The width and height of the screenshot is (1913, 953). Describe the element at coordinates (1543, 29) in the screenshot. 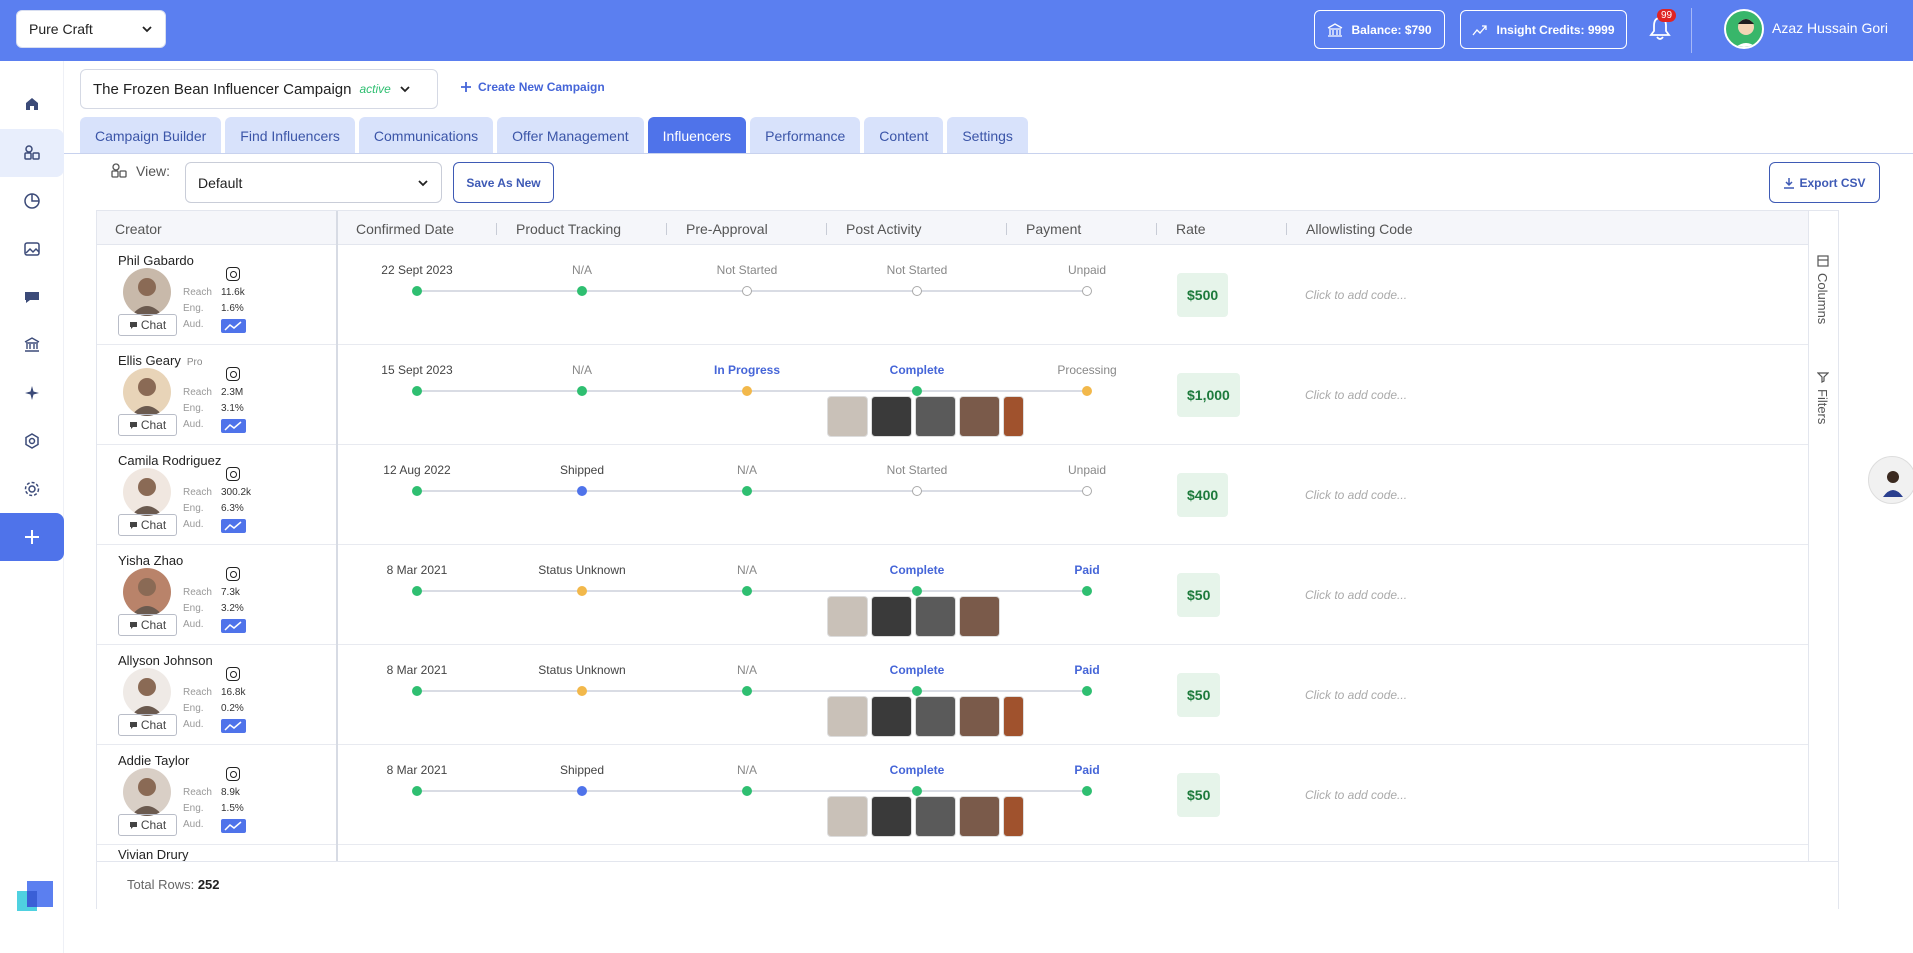

I see `insight-credits-button: Insight Credits: 9999` at that location.